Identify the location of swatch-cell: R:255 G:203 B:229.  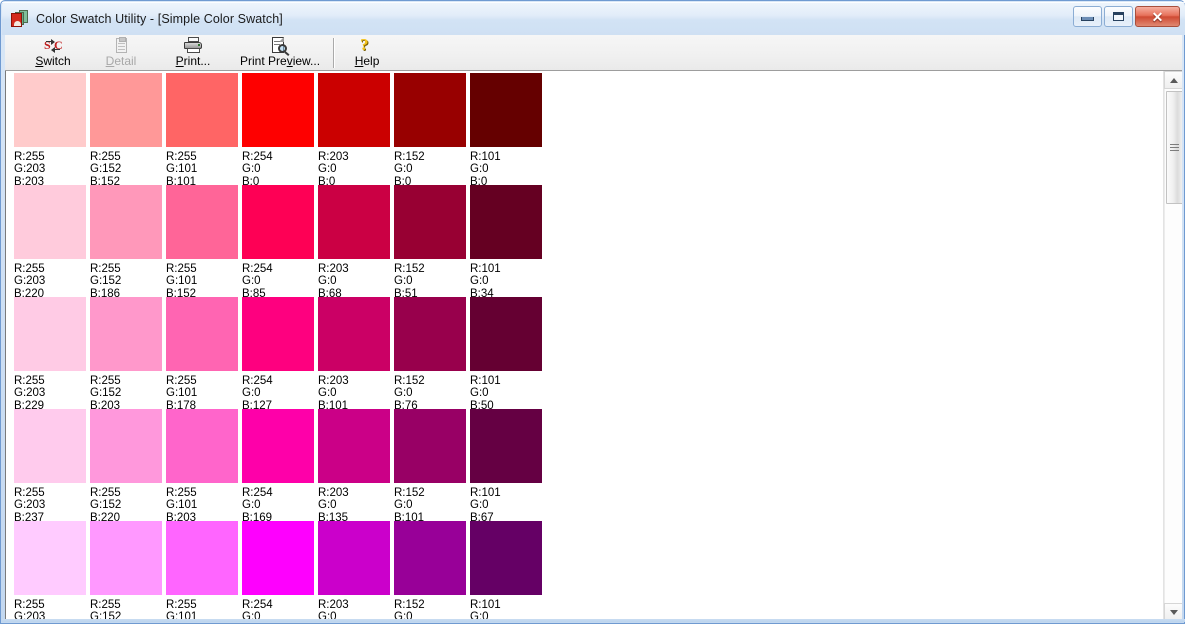
(50, 354).